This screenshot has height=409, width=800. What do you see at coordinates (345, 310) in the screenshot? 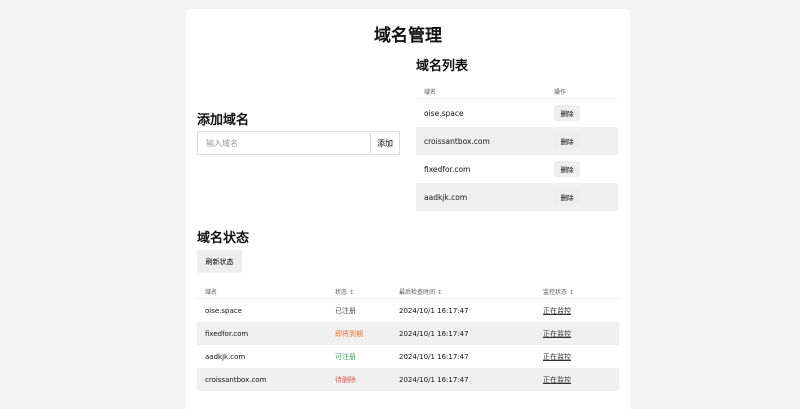
I see `status-badge: 已注册` at bounding box center [345, 310].